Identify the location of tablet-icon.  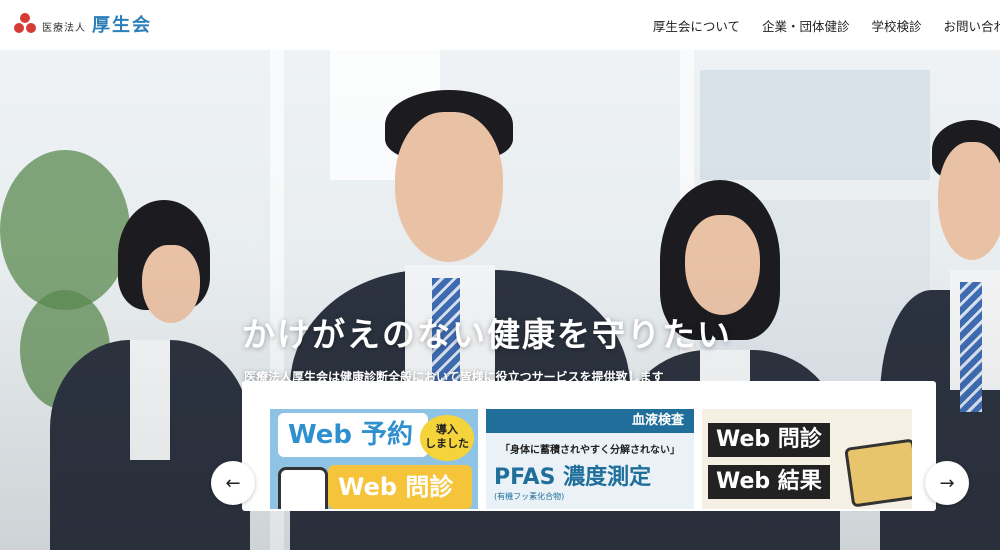
(878, 473).